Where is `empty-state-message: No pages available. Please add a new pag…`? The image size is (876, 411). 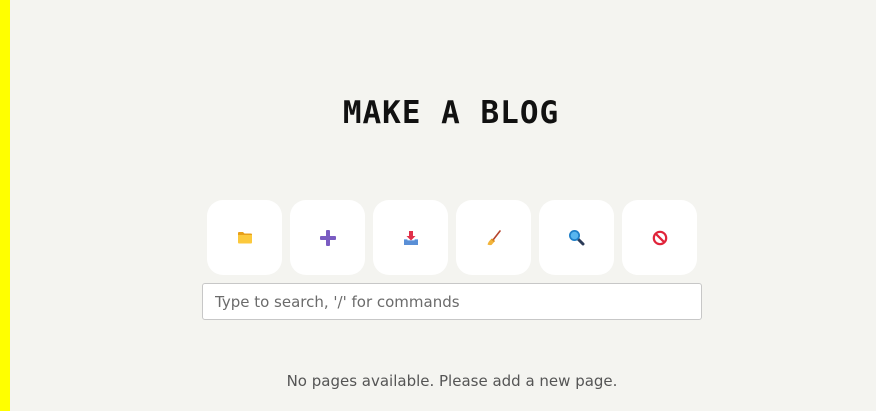 empty-state-message: No pages available. Please add a new pag… is located at coordinates (452, 381).